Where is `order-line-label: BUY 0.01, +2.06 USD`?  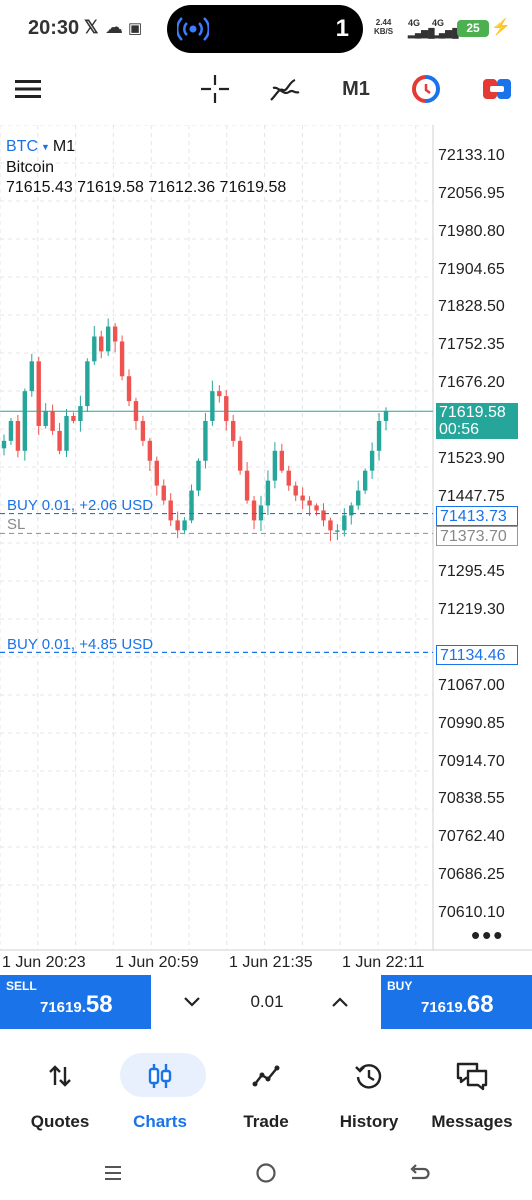 order-line-label: BUY 0.01, +2.06 USD is located at coordinates (80, 505).